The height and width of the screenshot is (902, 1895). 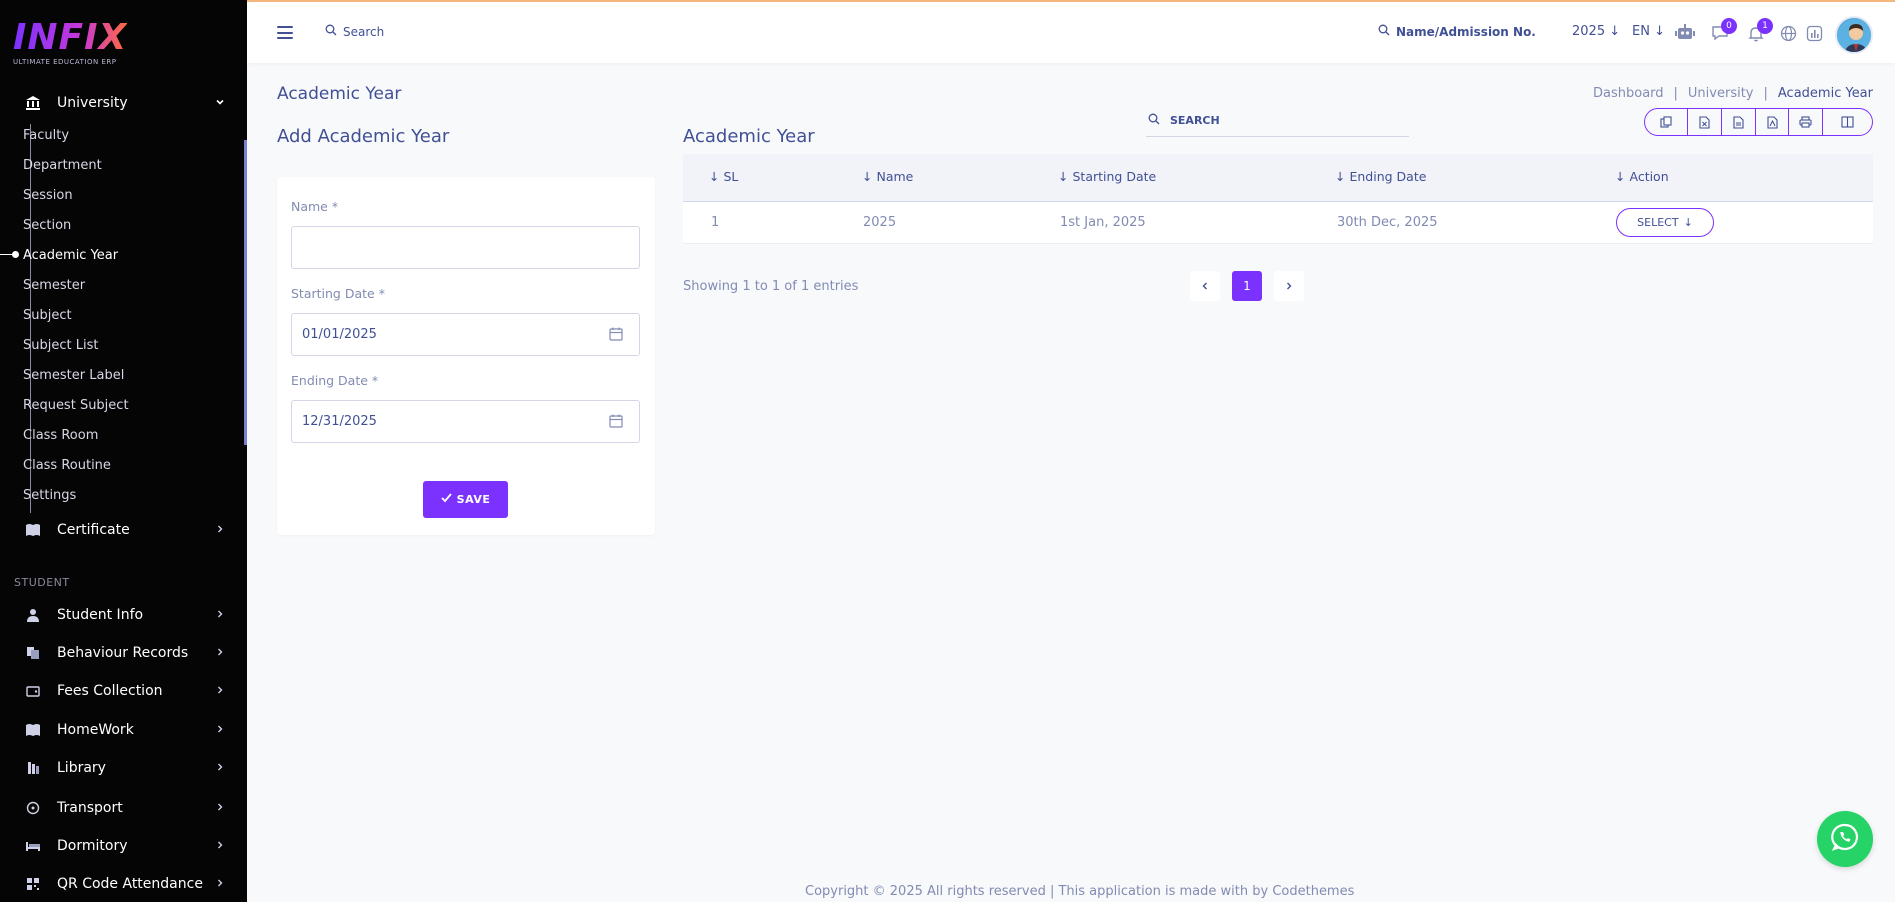 What do you see at coordinates (465, 421) in the screenshot?
I see `ending-date-field: 12/31/2025` at bounding box center [465, 421].